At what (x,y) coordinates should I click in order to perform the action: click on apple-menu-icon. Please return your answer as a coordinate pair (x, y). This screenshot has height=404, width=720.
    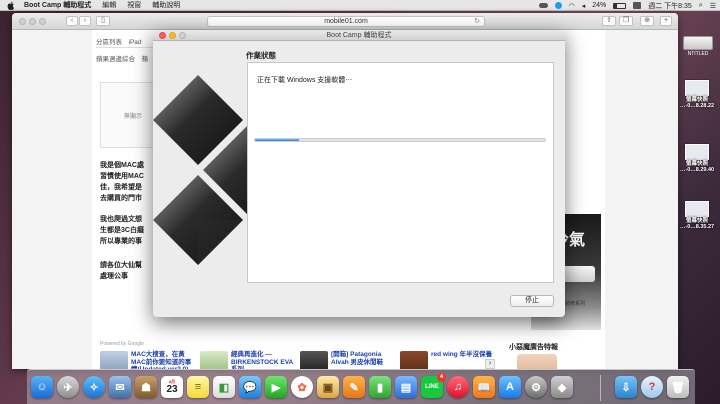
    Looking at the image, I should click on (11, 5).